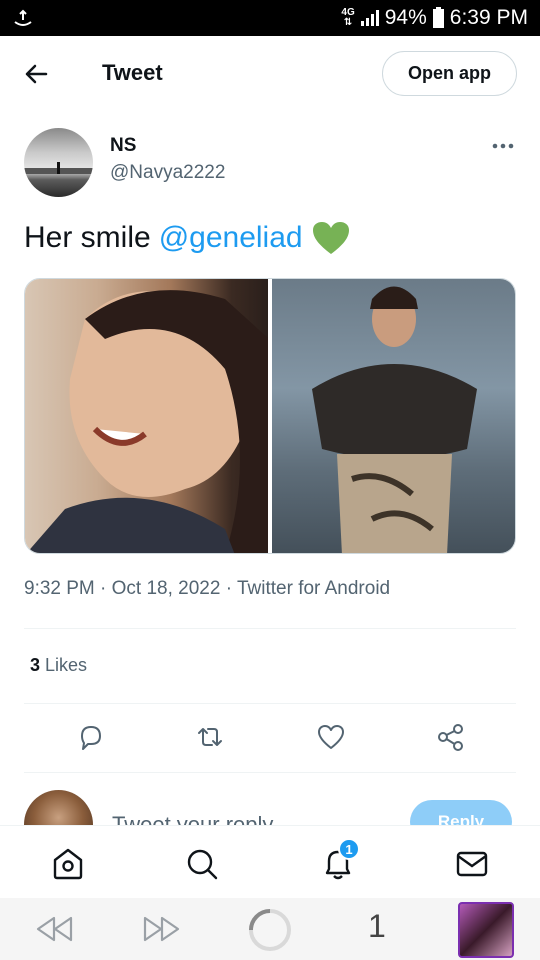  Describe the element at coordinates (66, 665) in the screenshot. I see `likes-label: Likes` at that location.